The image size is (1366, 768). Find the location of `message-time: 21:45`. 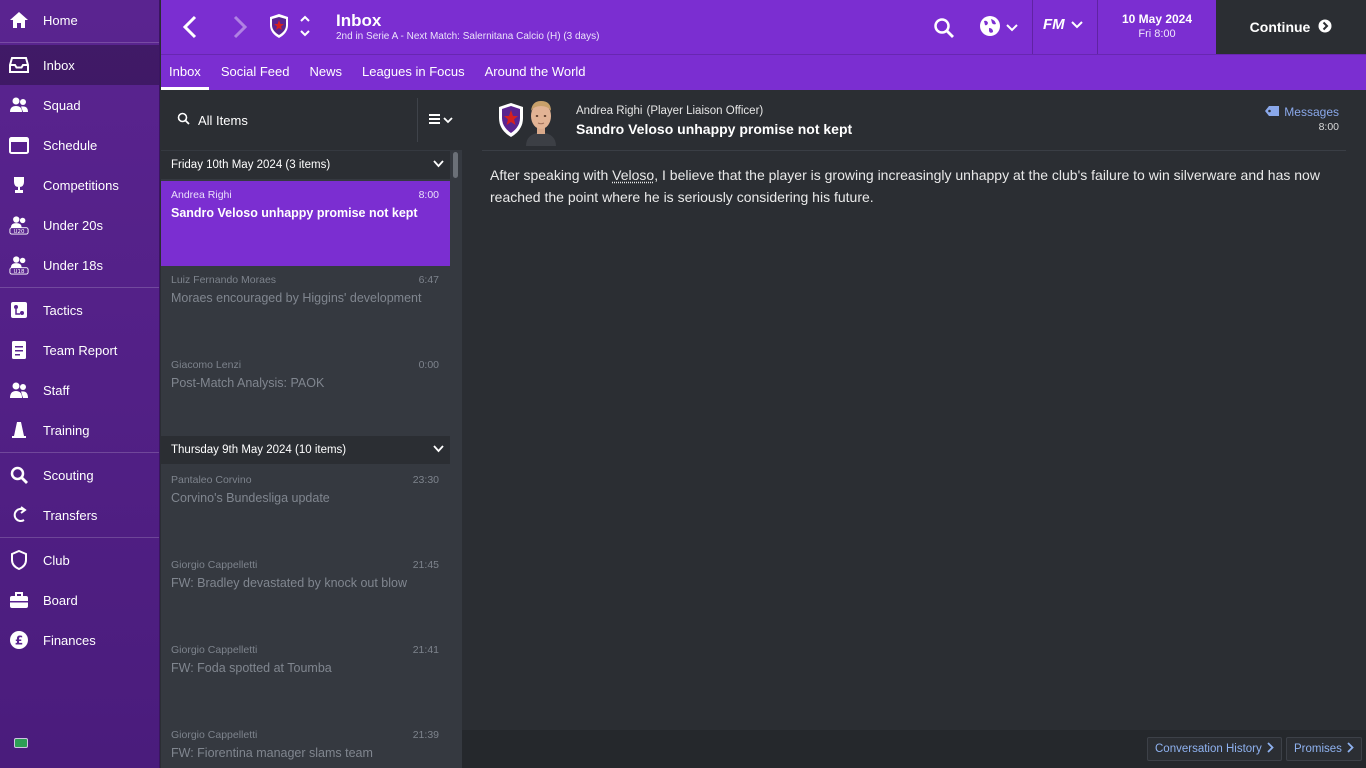

message-time: 21:45 is located at coordinates (425, 565).